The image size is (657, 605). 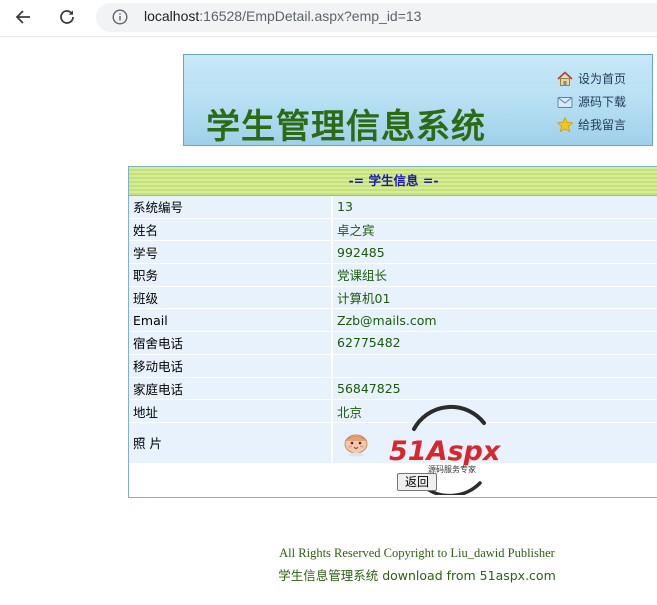 I want to click on field-label: 姓名, so click(x=231, y=230).